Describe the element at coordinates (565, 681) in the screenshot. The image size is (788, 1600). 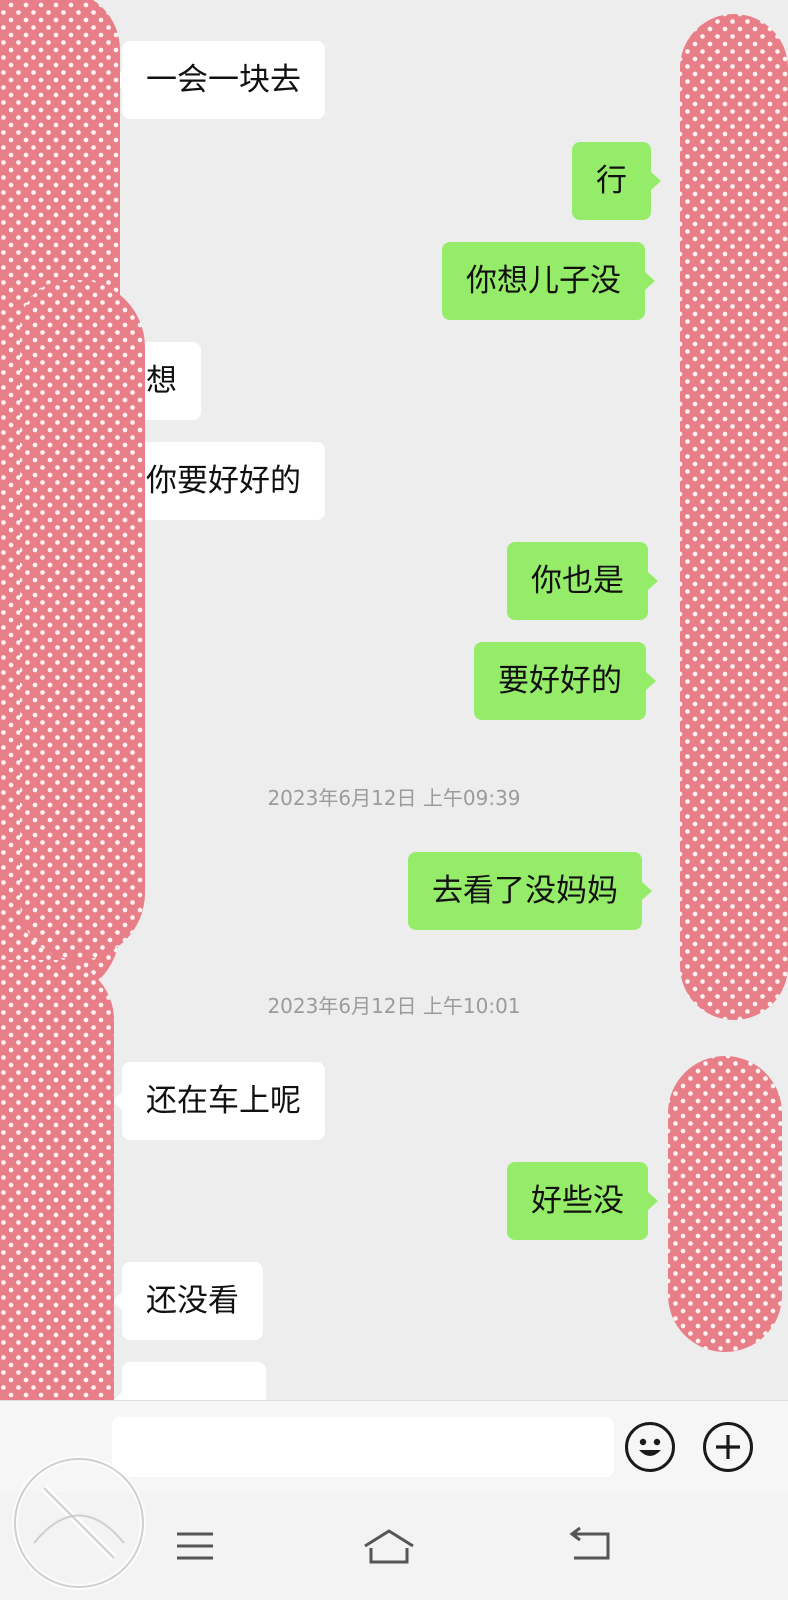
I see `message-outgoing: 要好好的` at that location.